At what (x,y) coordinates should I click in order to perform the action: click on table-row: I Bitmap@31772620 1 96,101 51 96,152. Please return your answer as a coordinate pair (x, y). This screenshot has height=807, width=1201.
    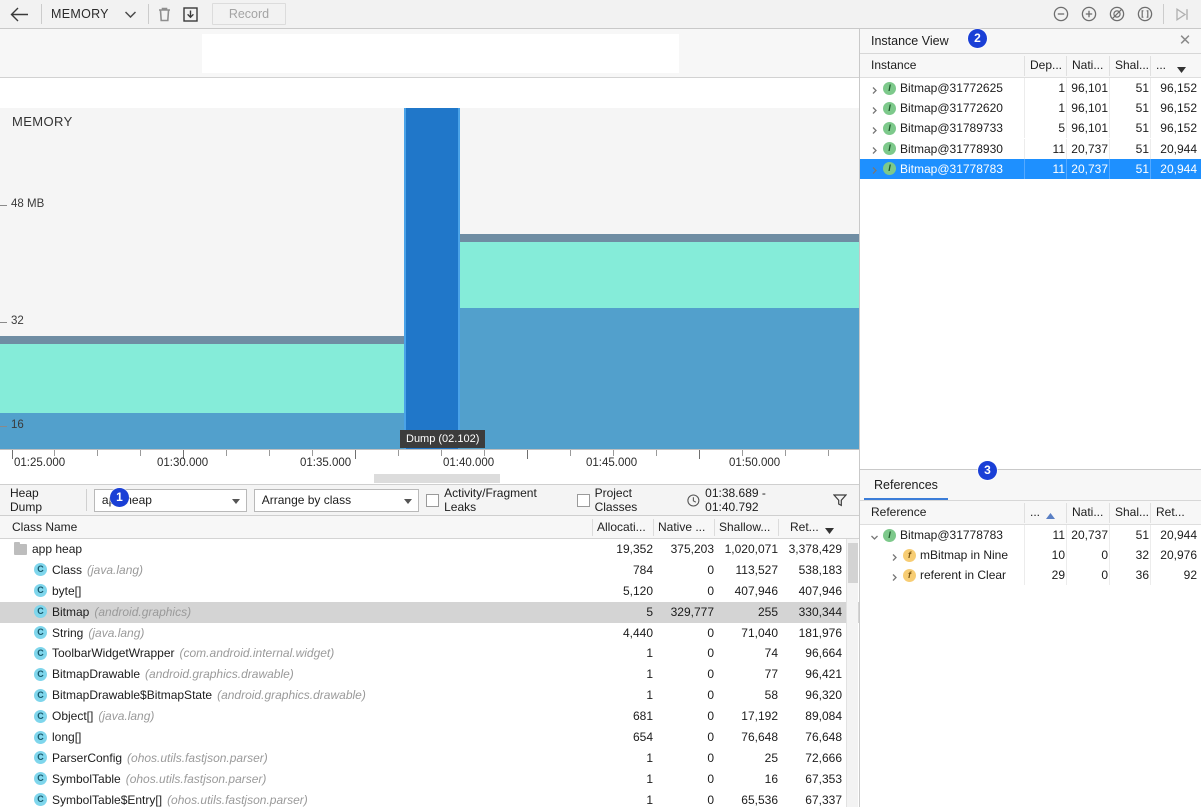
    Looking at the image, I should click on (1030, 108).